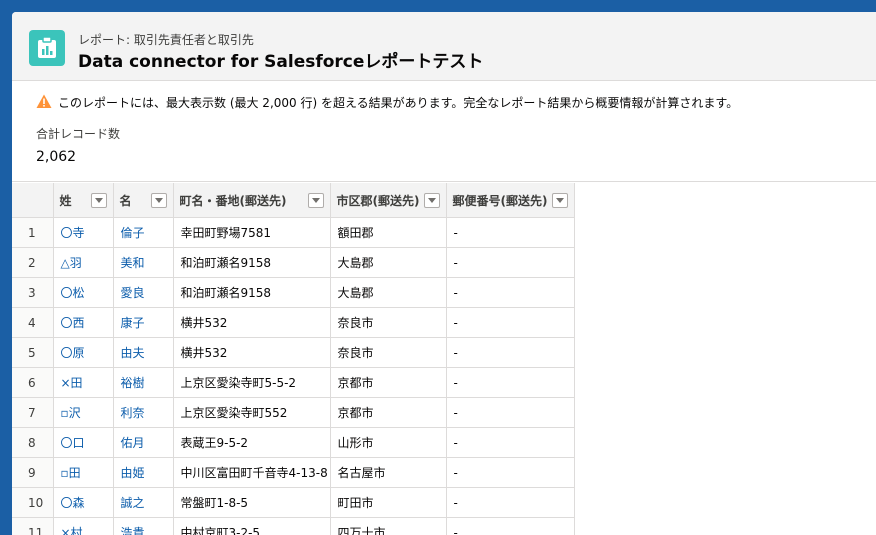 This screenshot has width=876, height=535. What do you see at coordinates (83, 200) in the screenshot?
I see `column-header-last-name: 姓` at bounding box center [83, 200].